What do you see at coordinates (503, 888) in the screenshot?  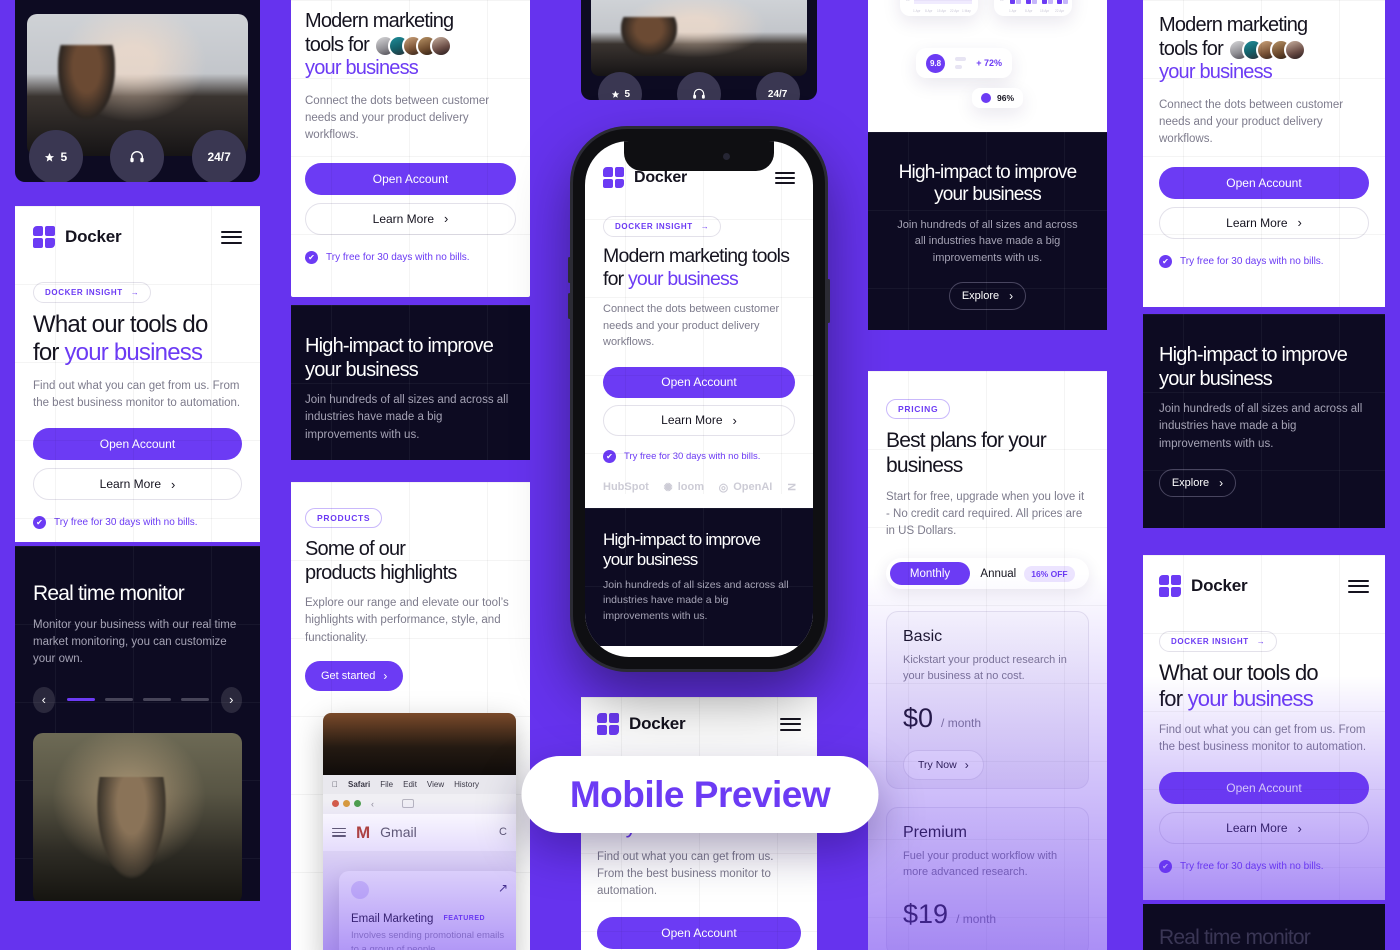 I see `external-link-icon: ↗` at bounding box center [503, 888].